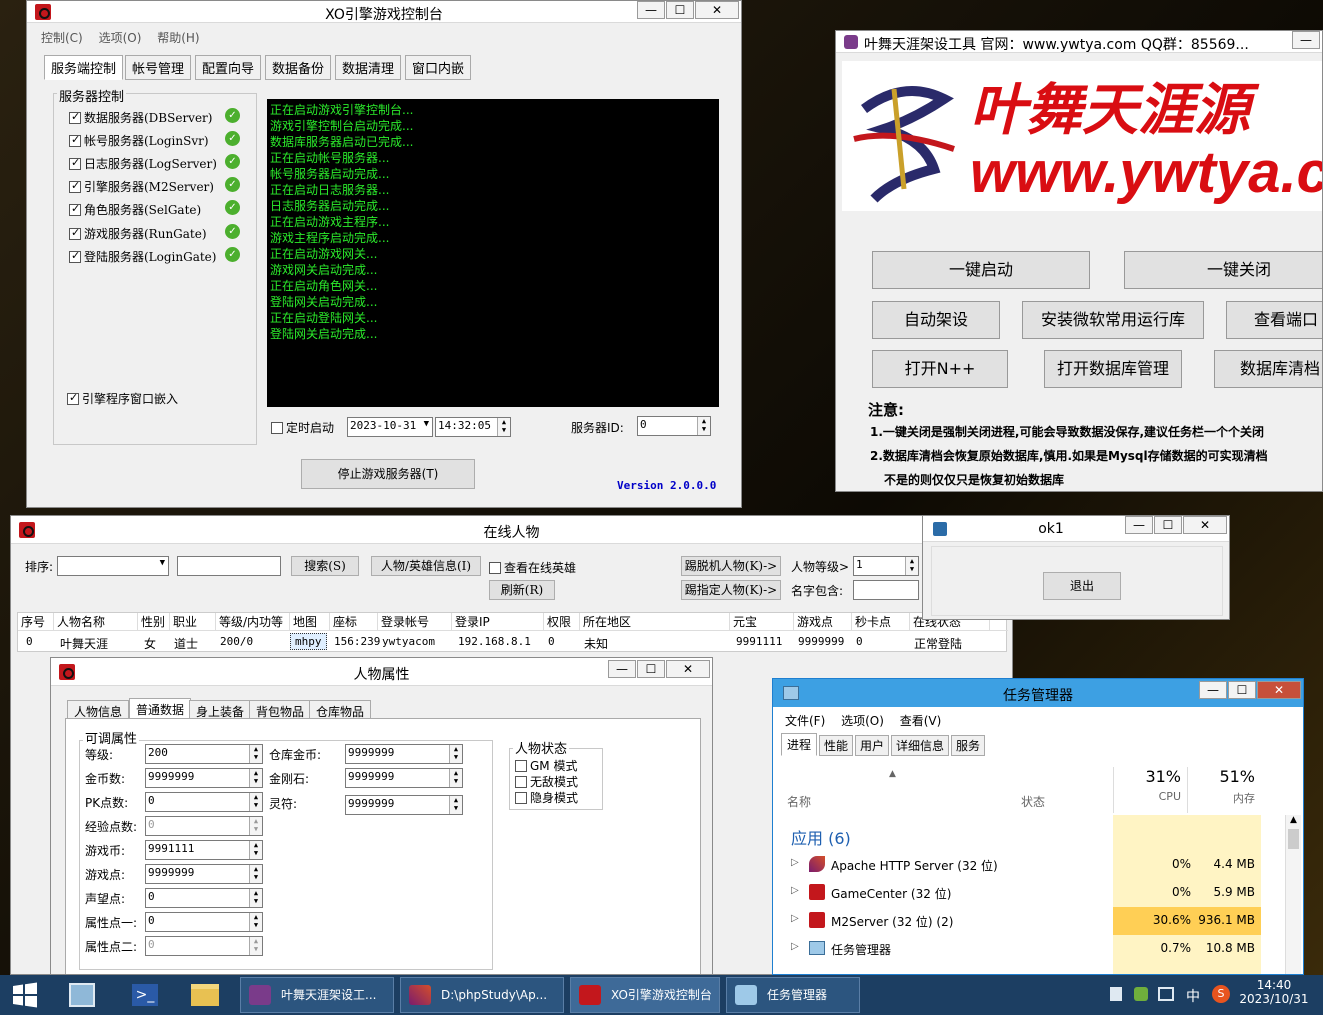 The width and height of the screenshot is (1323, 1015). I want to click on refresh-button: 刷新(R), so click(522, 590).